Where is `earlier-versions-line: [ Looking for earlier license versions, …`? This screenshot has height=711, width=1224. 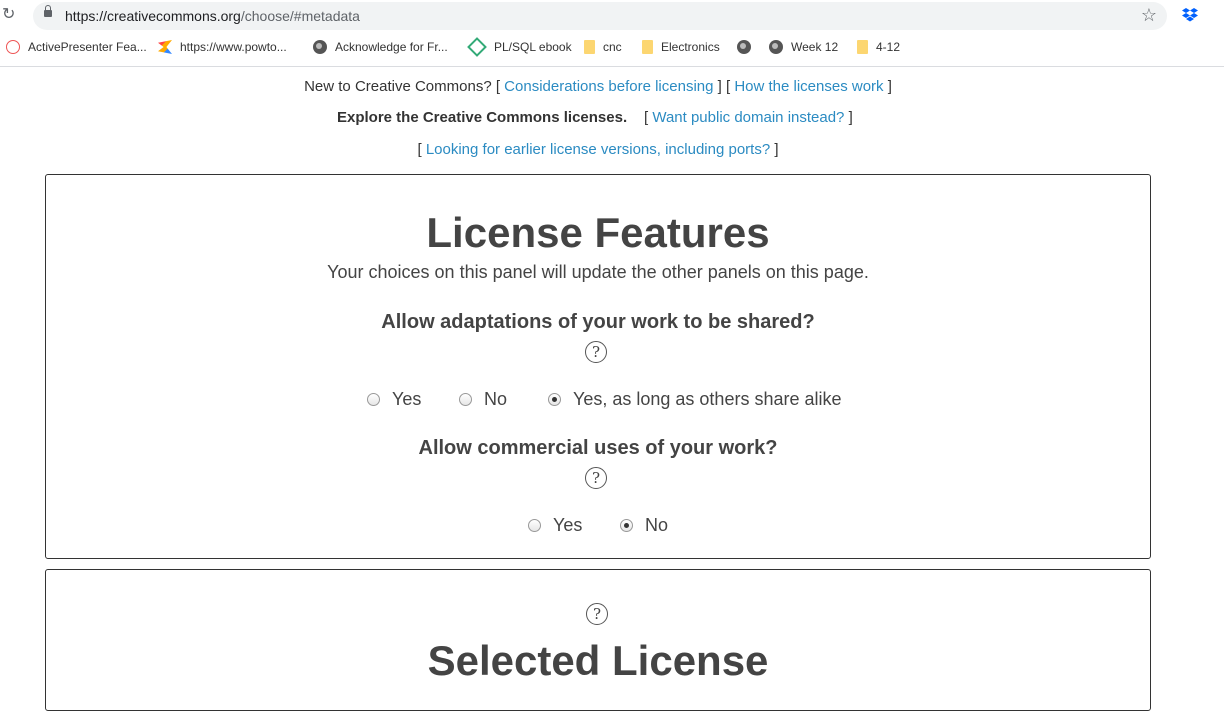
earlier-versions-line: [ Looking for earlier license versions, … is located at coordinates (598, 149).